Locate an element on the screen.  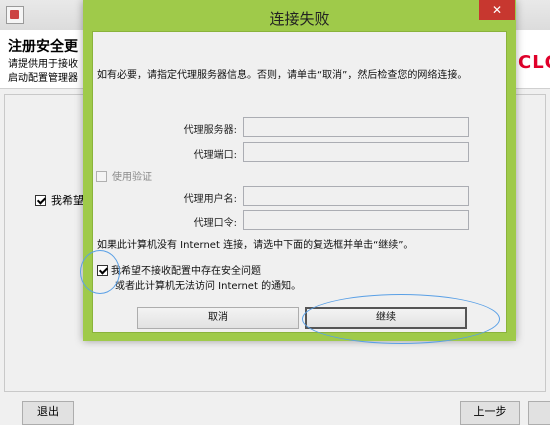
use-auth-checkbox: 使用验证 is located at coordinates (124, 175).